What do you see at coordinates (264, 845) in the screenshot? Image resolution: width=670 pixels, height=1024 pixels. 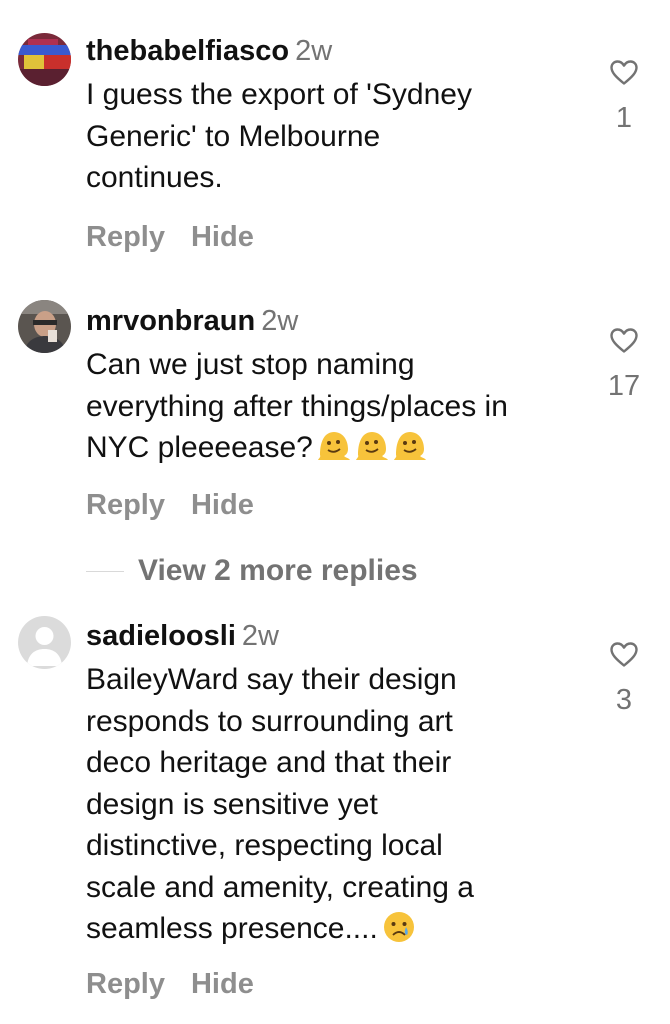 I see `comment-text-line: distinctive, respecting local` at bounding box center [264, 845].